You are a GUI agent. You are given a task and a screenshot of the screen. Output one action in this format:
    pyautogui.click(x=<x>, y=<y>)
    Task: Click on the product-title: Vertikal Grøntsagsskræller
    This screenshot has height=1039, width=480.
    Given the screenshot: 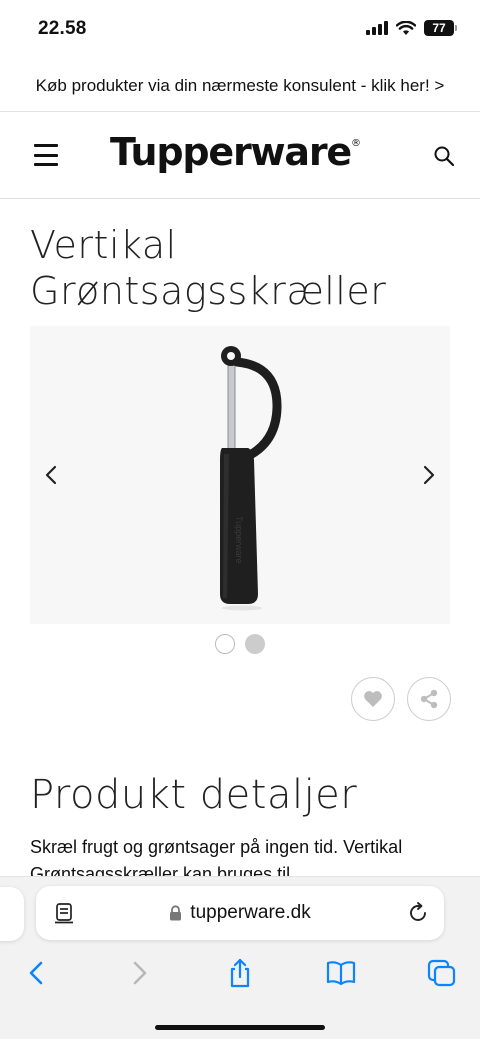 What is the action you would take?
    pyautogui.click(x=208, y=268)
    